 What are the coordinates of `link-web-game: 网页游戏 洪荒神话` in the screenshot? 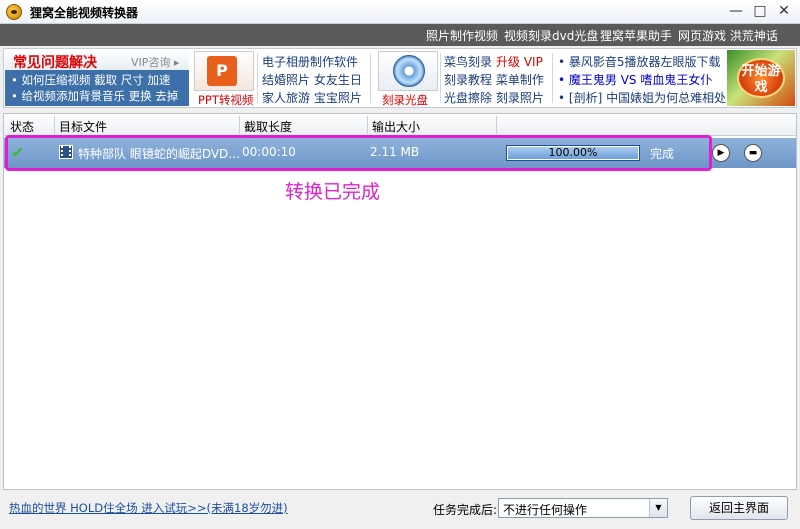 It's located at (728, 35).